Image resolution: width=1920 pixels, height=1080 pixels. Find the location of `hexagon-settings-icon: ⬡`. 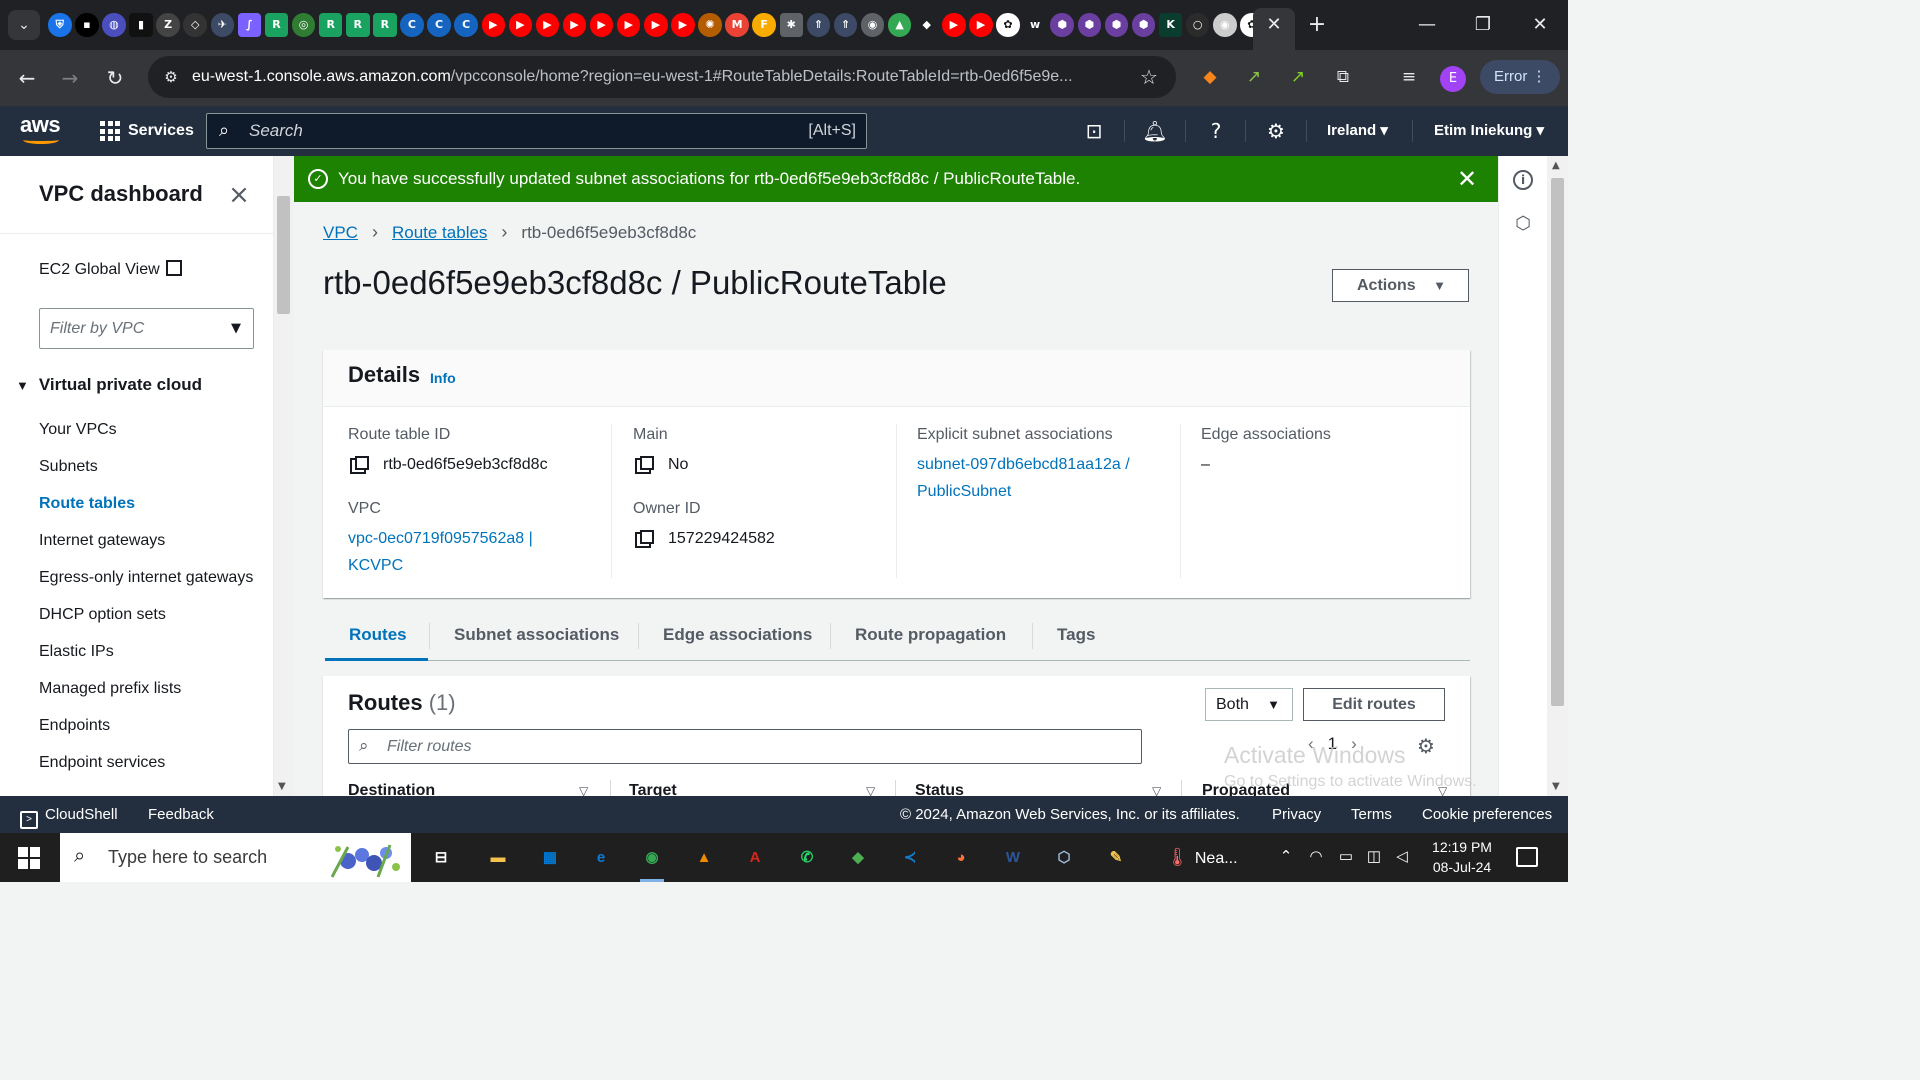

hexagon-settings-icon: ⬡ is located at coordinates (1523, 224).